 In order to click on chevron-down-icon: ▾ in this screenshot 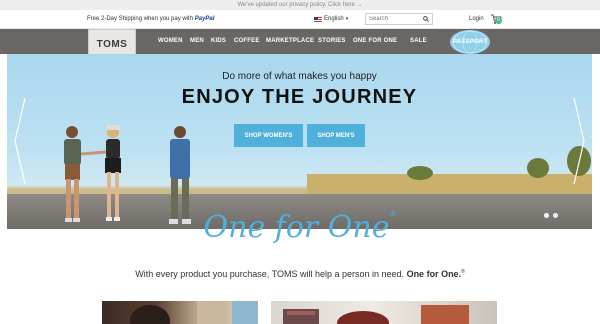, I will do `click(347, 19)`.